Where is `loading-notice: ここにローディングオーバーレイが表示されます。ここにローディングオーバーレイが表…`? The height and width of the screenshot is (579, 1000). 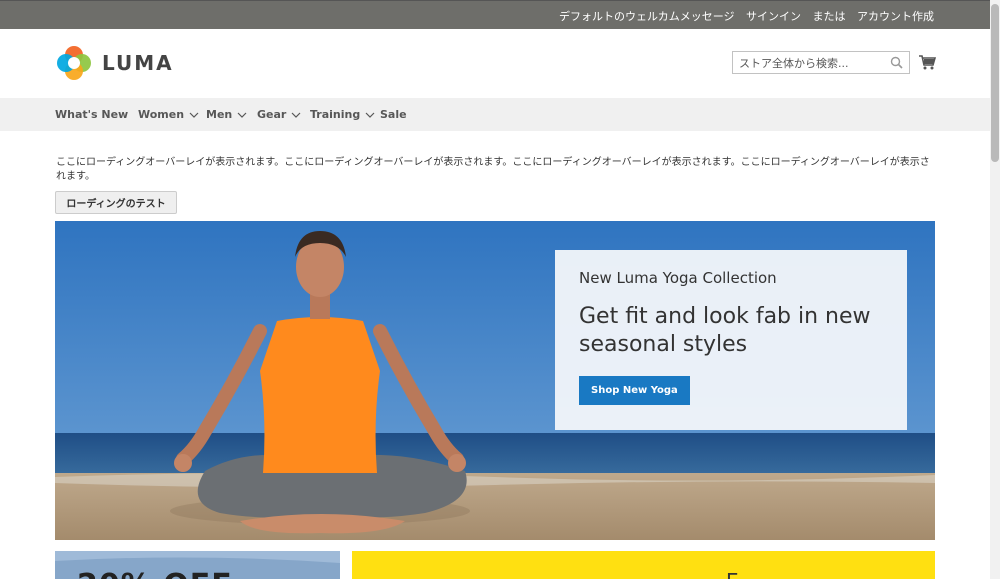
loading-notice: ここにローディングオーバーレイが表示されます。ここにローディングオーバーレイが表… is located at coordinates (493, 169).